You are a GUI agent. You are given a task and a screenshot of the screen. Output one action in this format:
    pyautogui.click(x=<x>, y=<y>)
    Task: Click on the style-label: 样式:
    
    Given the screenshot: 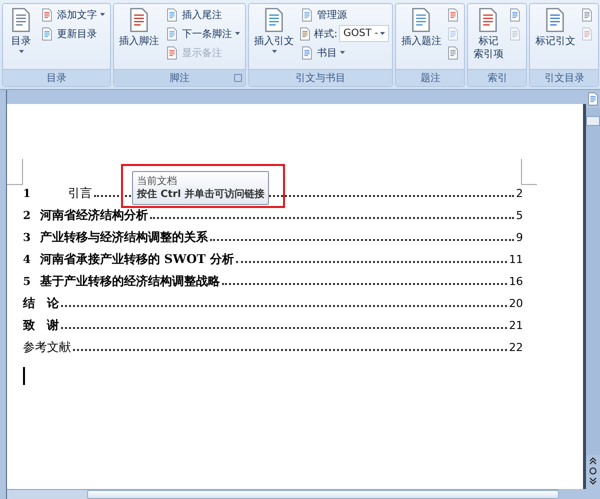 What is the action you would take?
    pyautogui.click(x=326, y=34)
    